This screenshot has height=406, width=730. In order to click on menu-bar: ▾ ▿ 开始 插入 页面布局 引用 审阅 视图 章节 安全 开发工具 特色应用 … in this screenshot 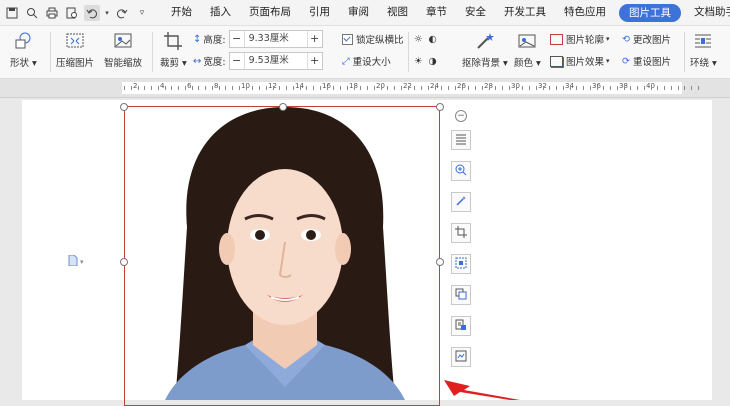, I will do `click(365, 13)`.